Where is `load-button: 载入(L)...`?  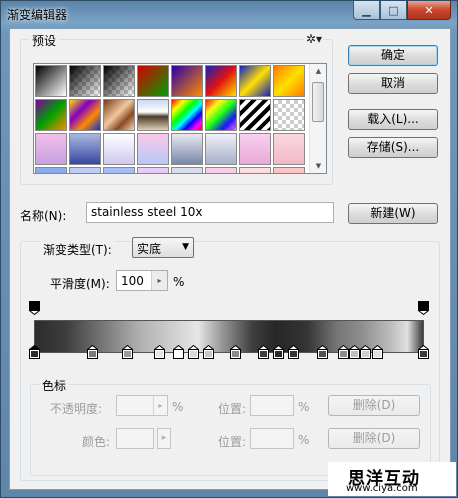
load-button: 载入(L)... is located at coordinates (393, 119).